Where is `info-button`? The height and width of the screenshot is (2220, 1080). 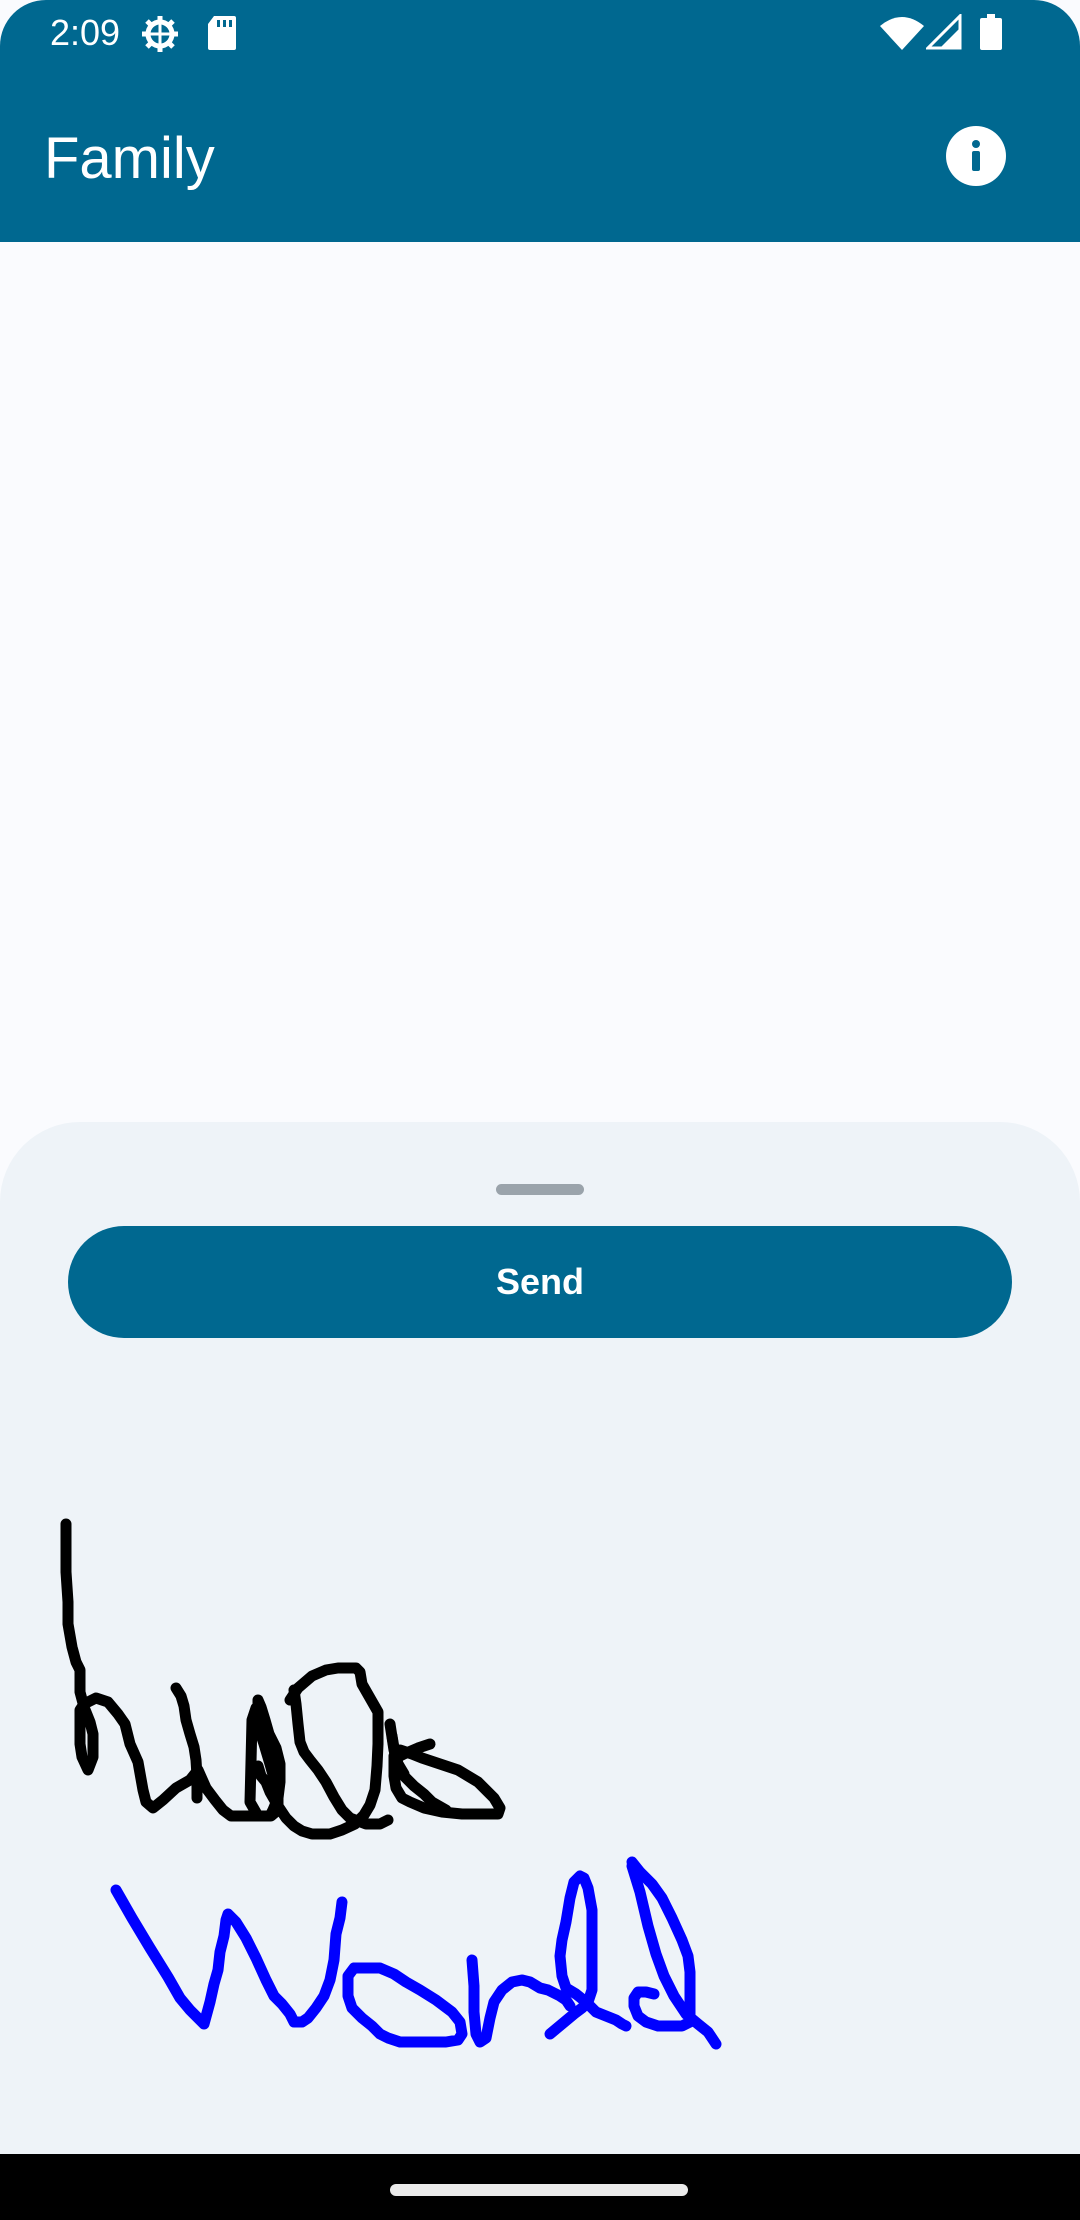
info-button is located at coordinates (976, 156).